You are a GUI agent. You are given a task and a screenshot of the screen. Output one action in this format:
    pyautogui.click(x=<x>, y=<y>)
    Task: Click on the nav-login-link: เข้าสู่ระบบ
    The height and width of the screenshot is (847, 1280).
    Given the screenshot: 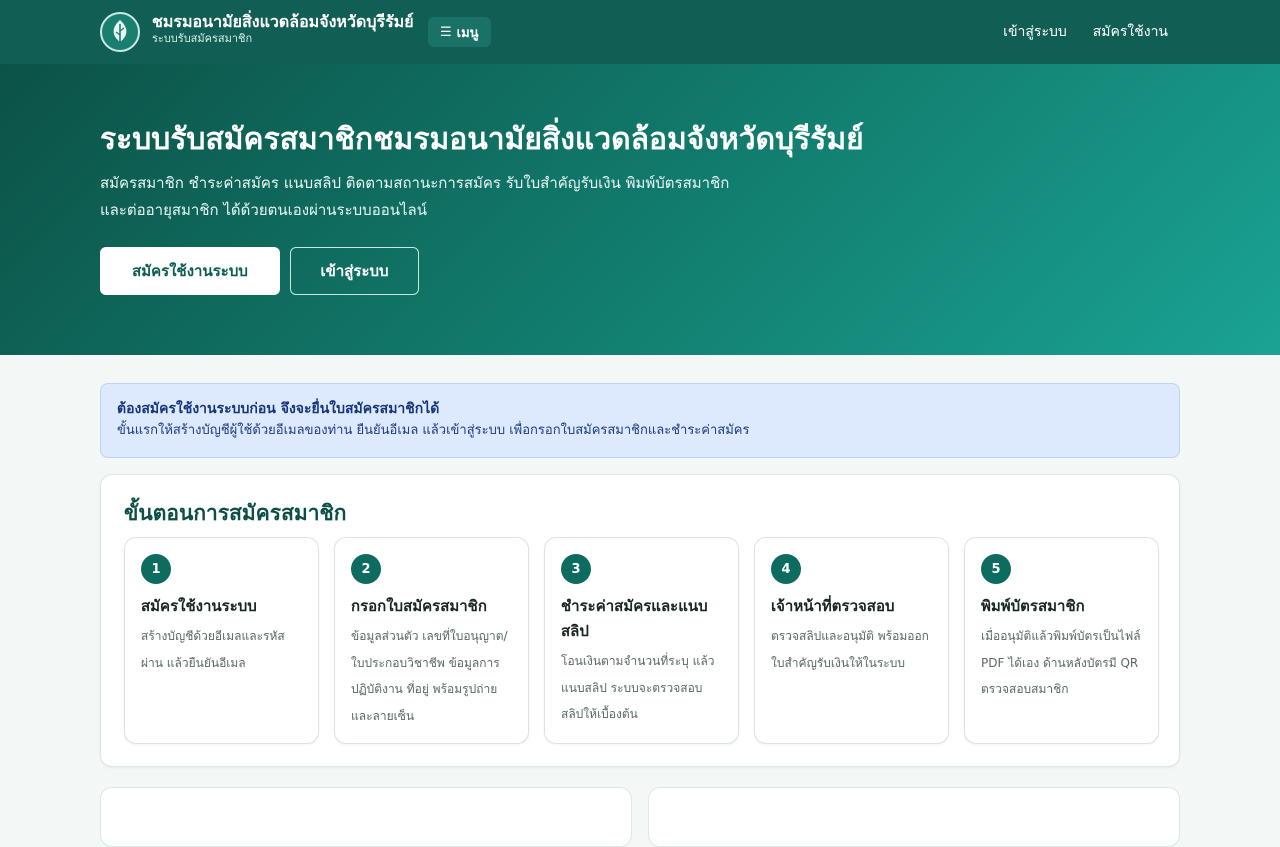 What is the action you would take?
    pyautogui.click(x=1035, y=32)
    